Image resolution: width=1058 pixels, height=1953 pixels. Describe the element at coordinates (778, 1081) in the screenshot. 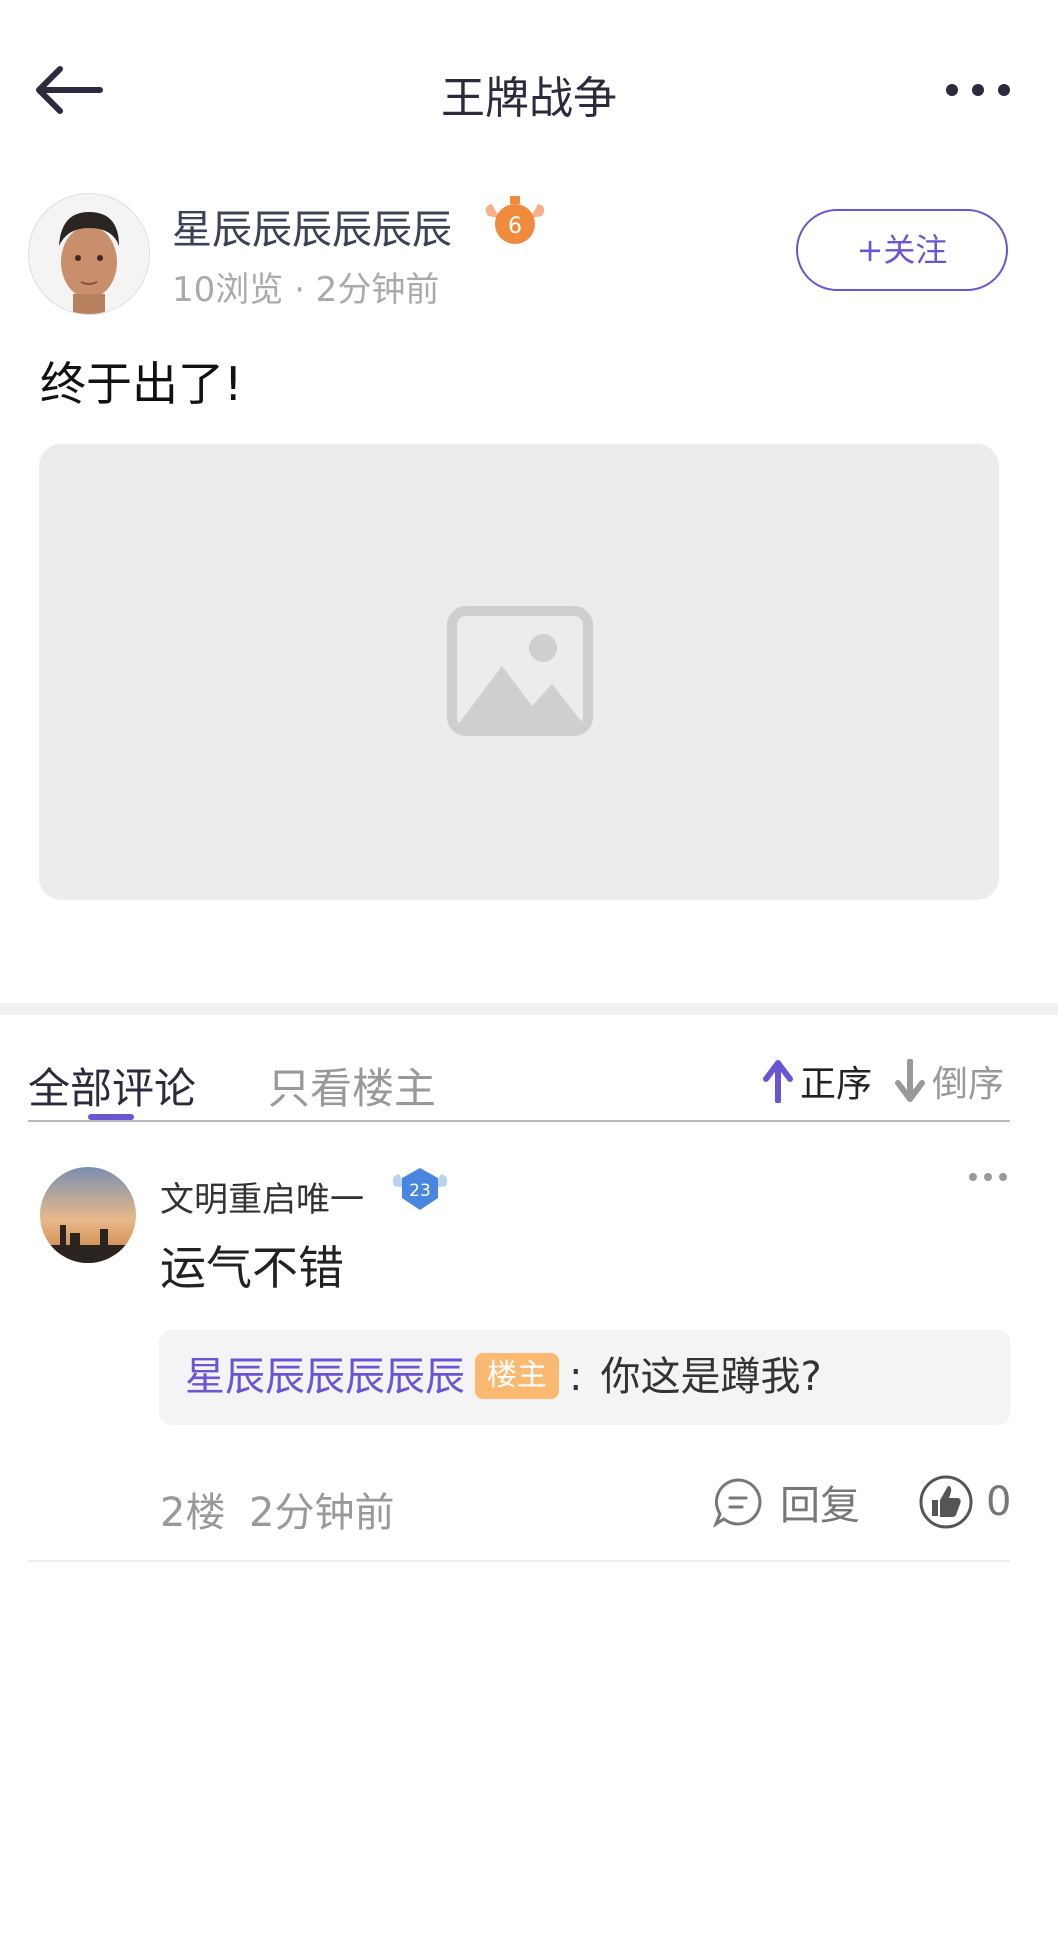

I see `arrow-up-icon` at that location.